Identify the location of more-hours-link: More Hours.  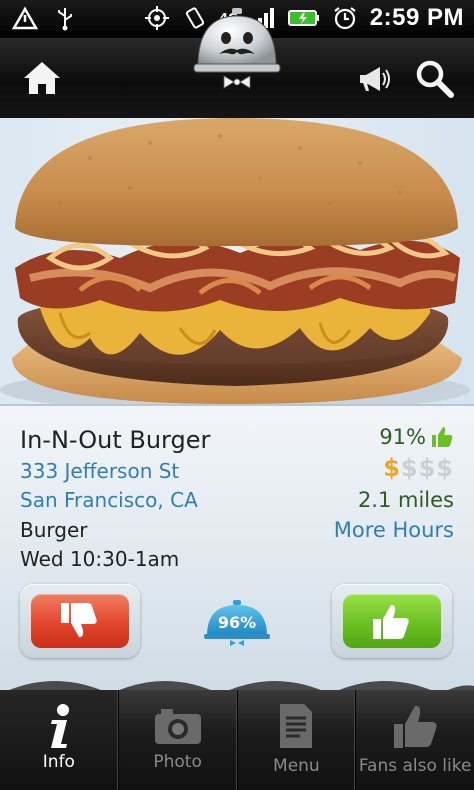
(394, 530).